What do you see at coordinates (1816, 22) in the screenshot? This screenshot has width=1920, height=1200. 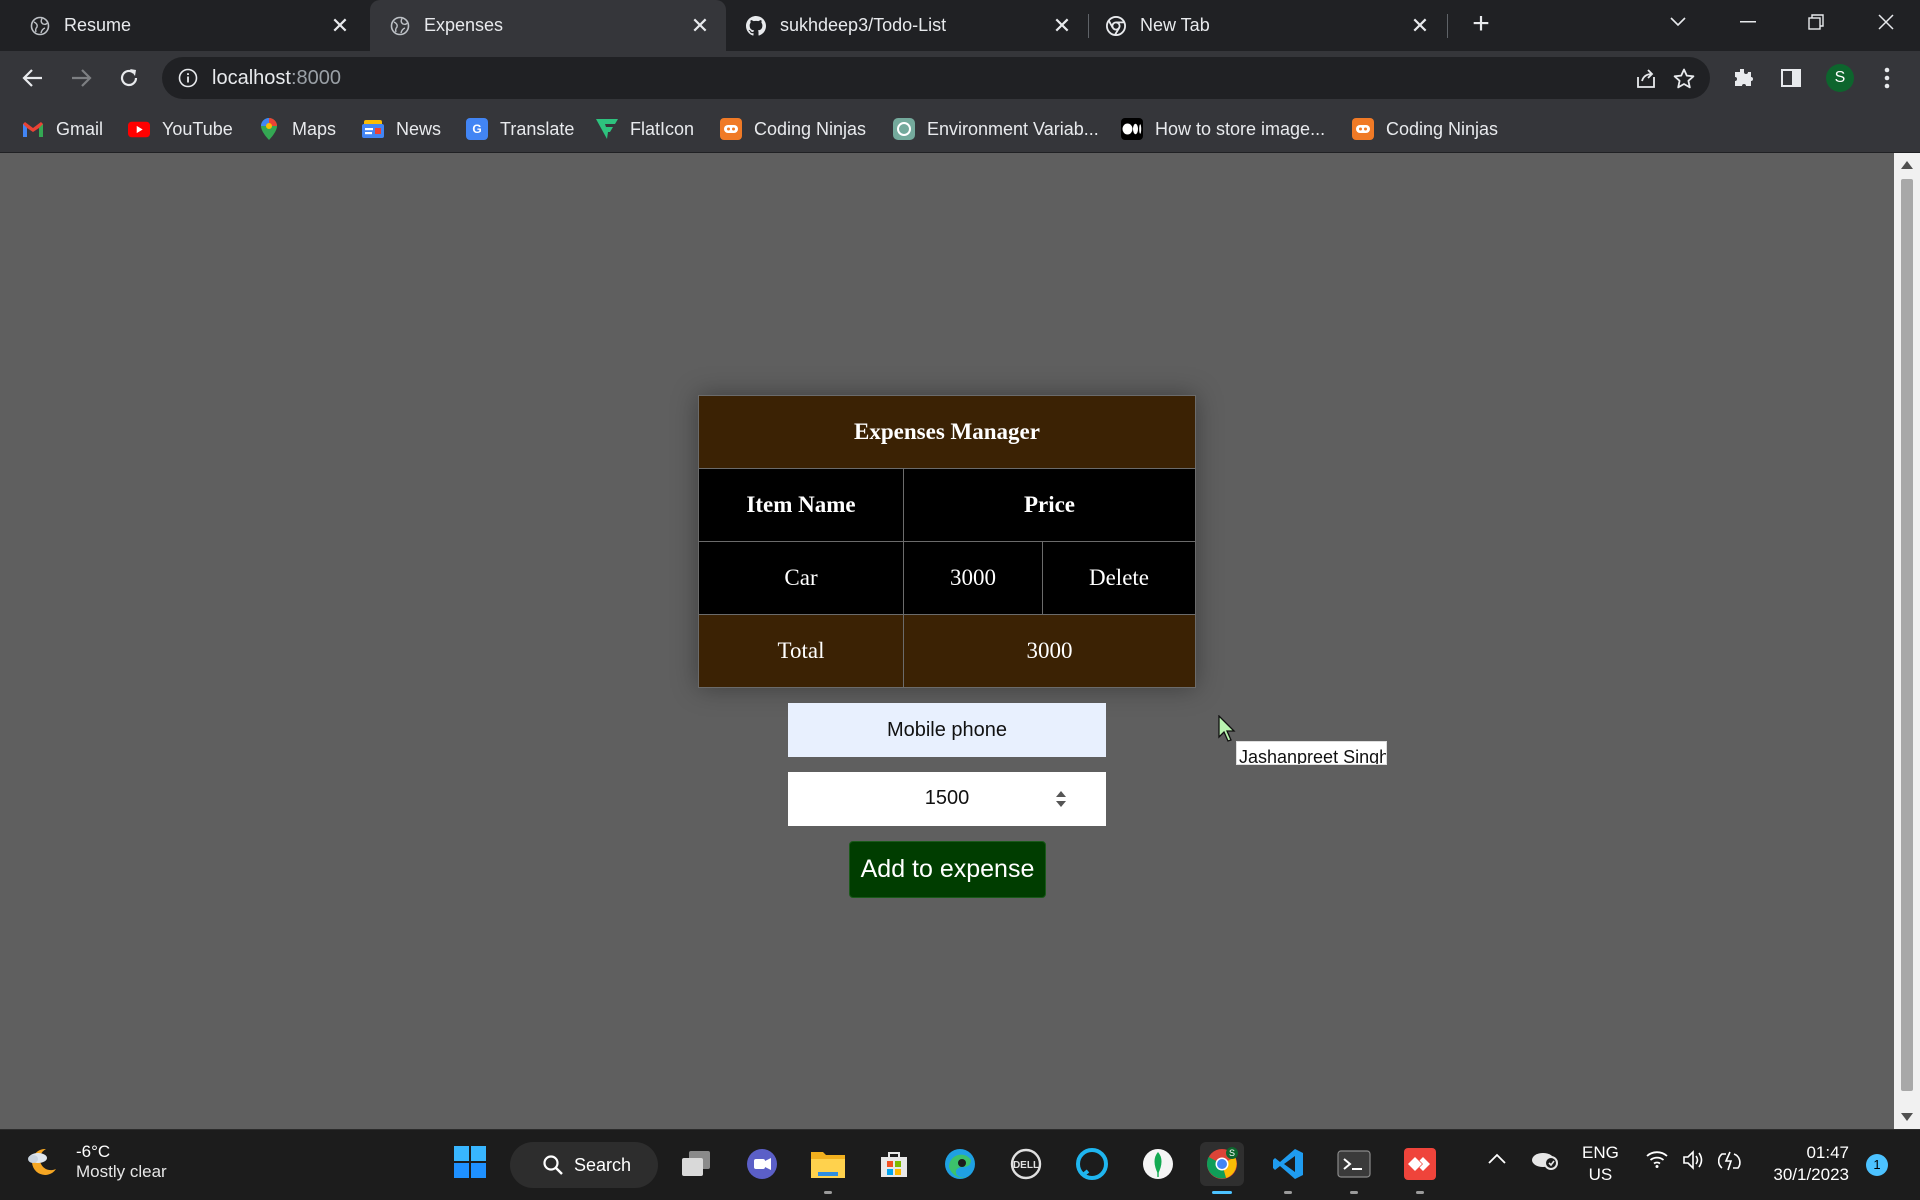 I see `restore-icon` at bounding box center [1816, 22].